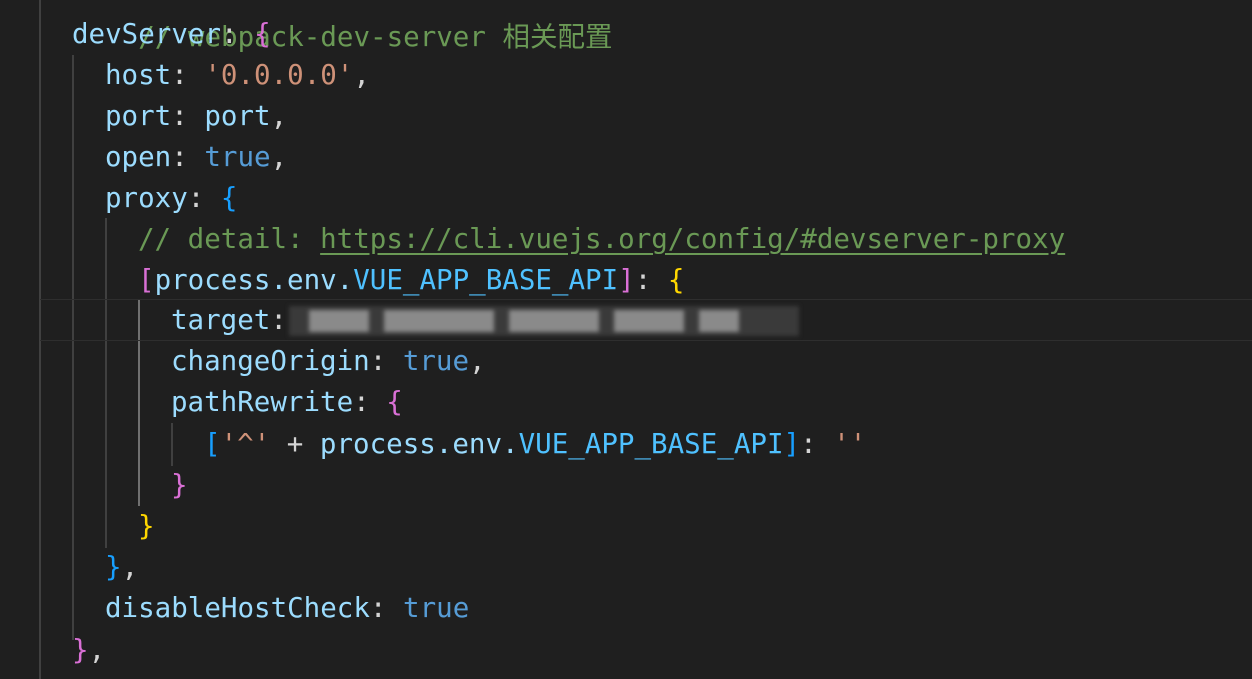  What do you see at coordinates (229, 239) in the screenshot?
I see `comment: // detail:` at bounding box center [229, 239].